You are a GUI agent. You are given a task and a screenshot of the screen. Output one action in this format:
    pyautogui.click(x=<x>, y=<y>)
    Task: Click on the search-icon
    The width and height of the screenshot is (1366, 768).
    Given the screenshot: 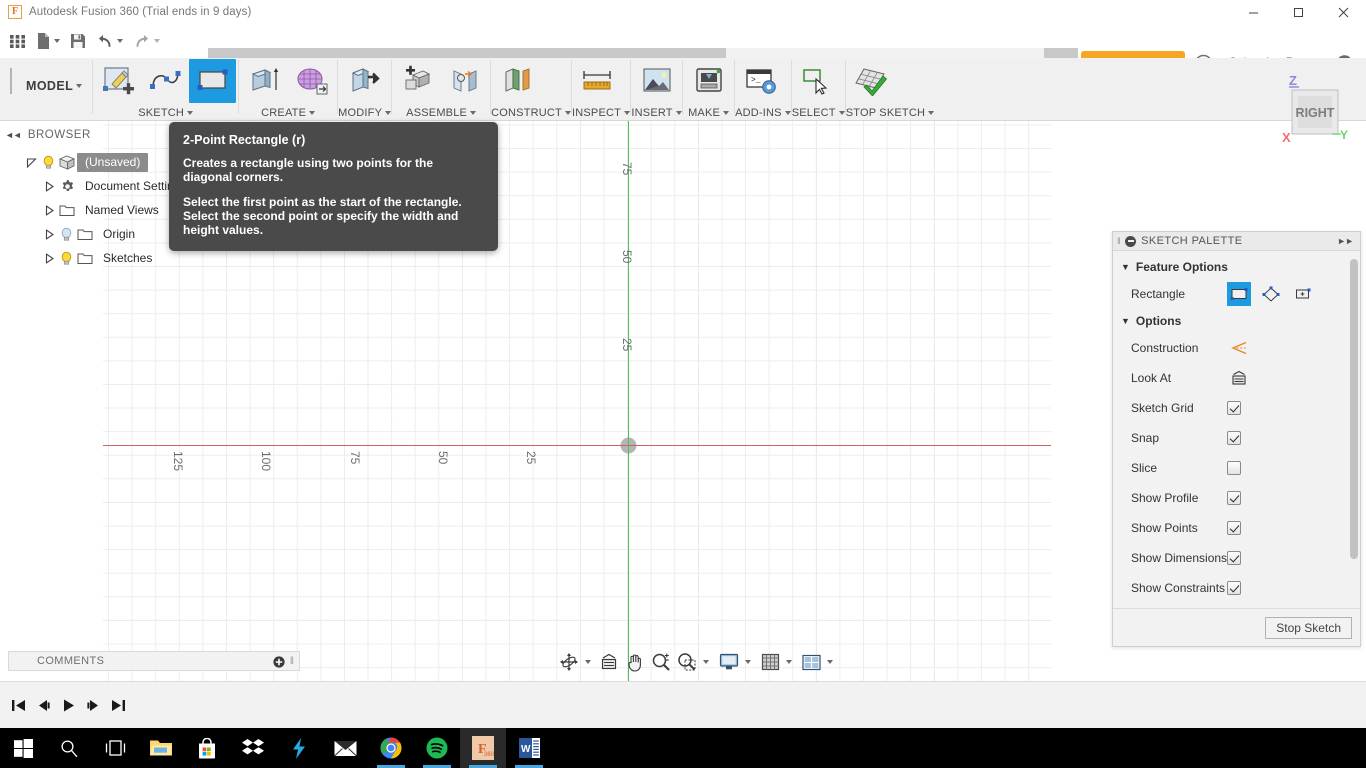 What is the action you would take?
    pyautogui.click(x=69, y=748)
    